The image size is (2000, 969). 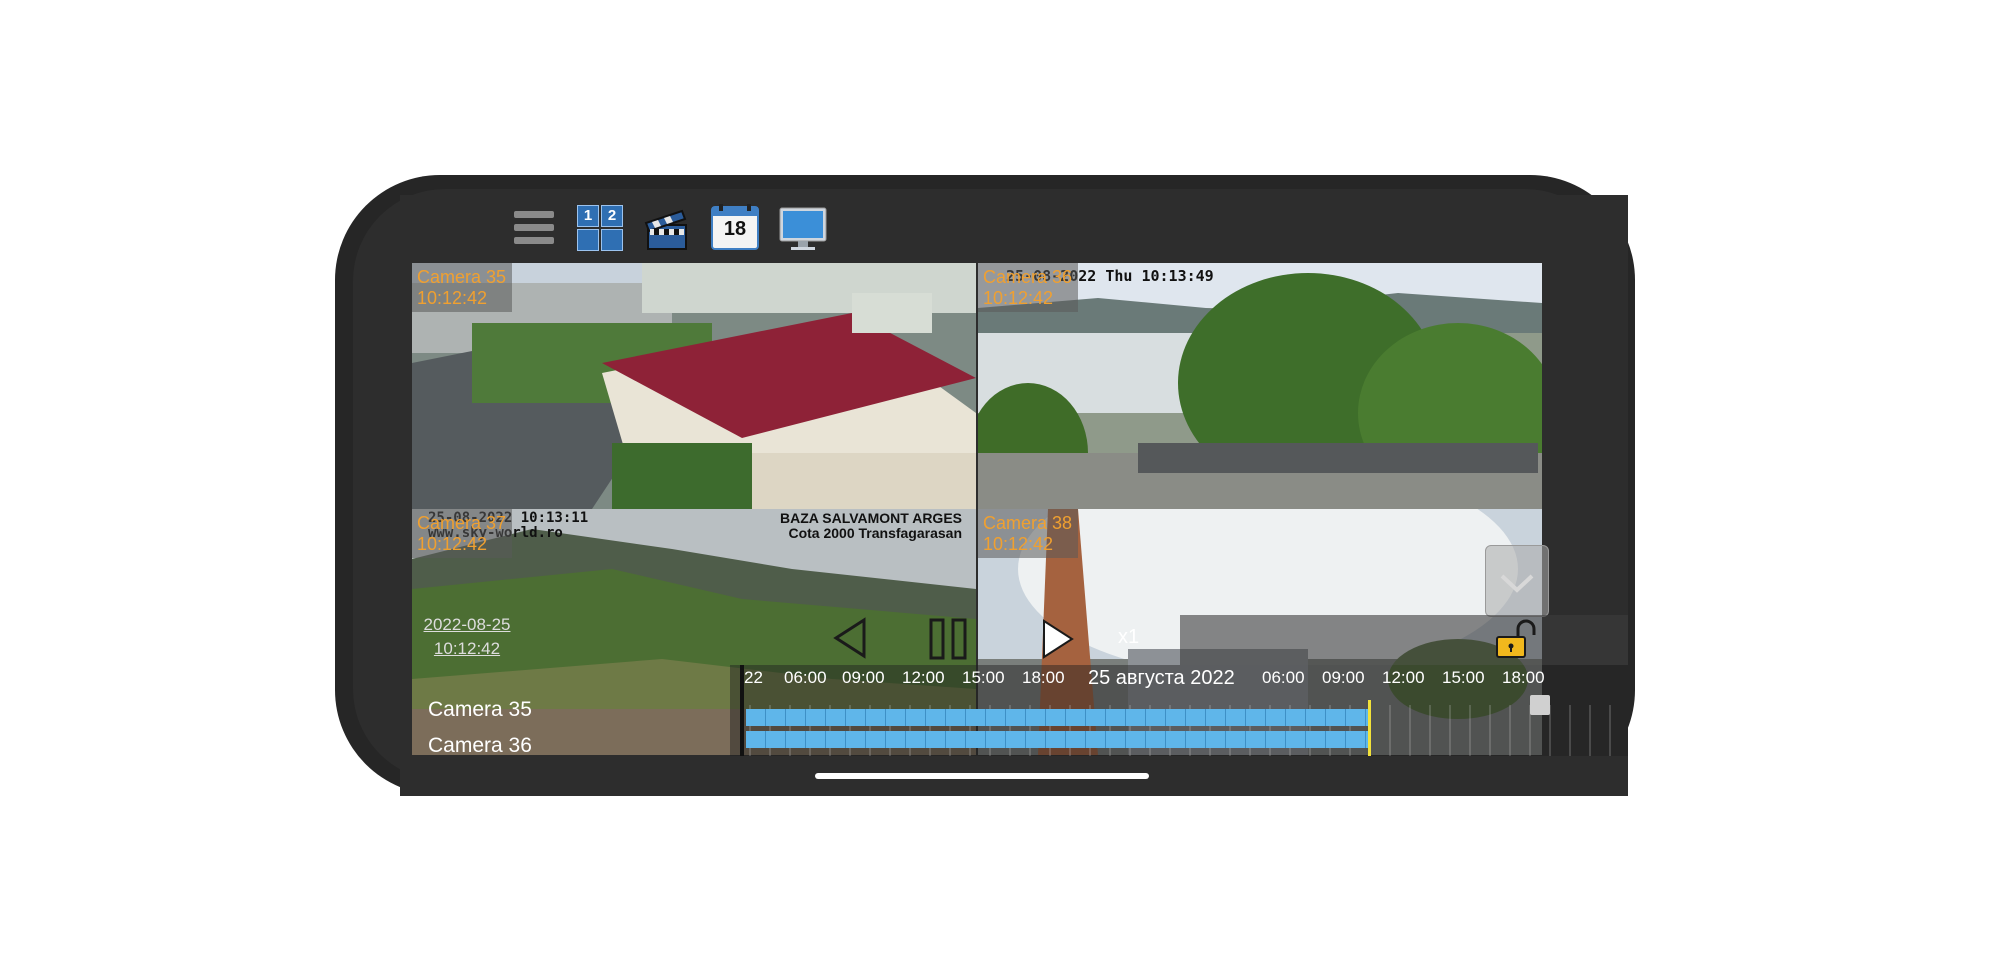 What do you see at coordinates (1028, 523) in the screenshot?
I see `camera-name: Camera 38` at bounding box center [1028, 523].